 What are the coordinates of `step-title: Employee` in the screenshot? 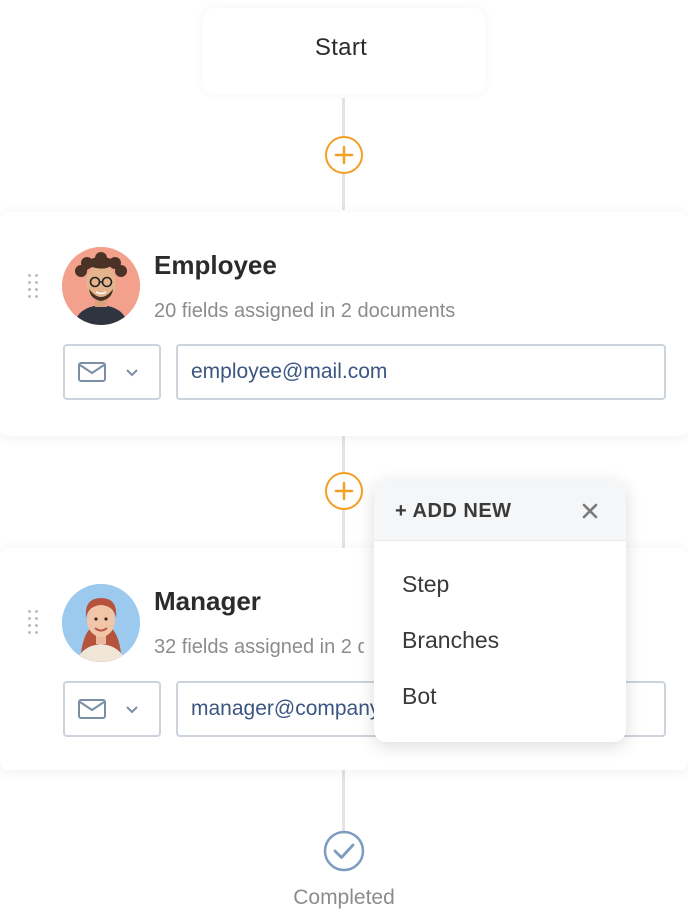 It's located at (215, 265).